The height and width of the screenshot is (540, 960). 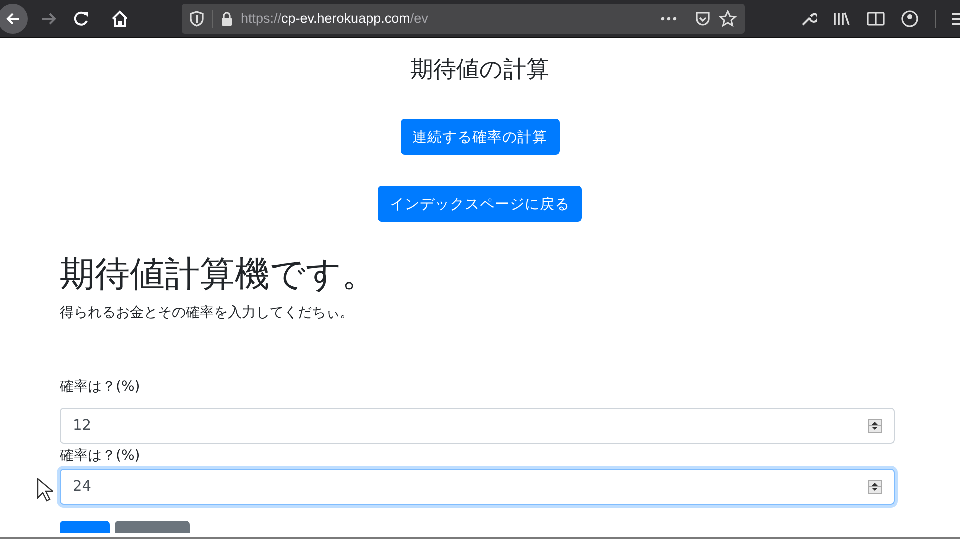 I want to click on description: 得られるお金とその確率を入力してくだちぃ。, so click(x=207, y=313).